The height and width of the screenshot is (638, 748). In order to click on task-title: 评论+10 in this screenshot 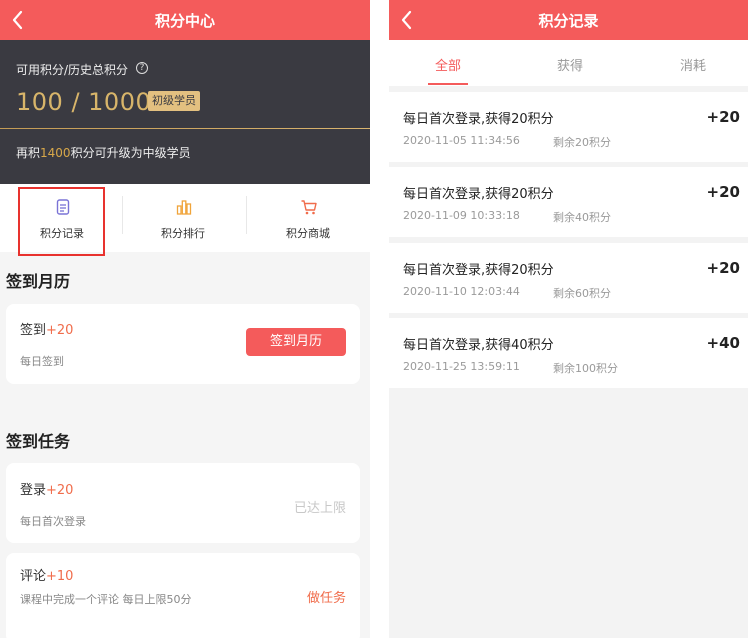, I will do `click(46, 574)`.